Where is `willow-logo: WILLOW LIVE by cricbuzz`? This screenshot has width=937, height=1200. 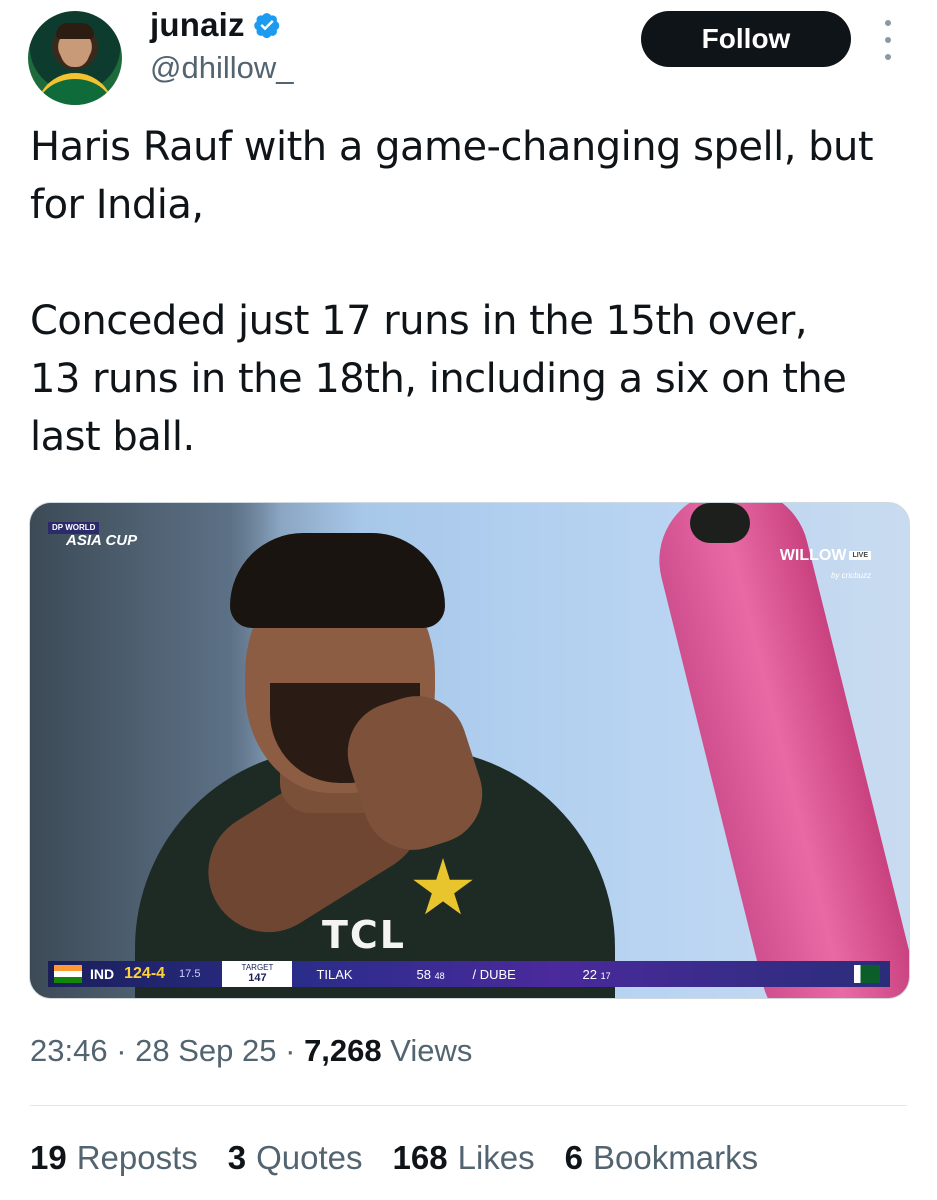 willow-logo: WILLOW LIVE by cricbuzz is located at coordinates (825, 565).